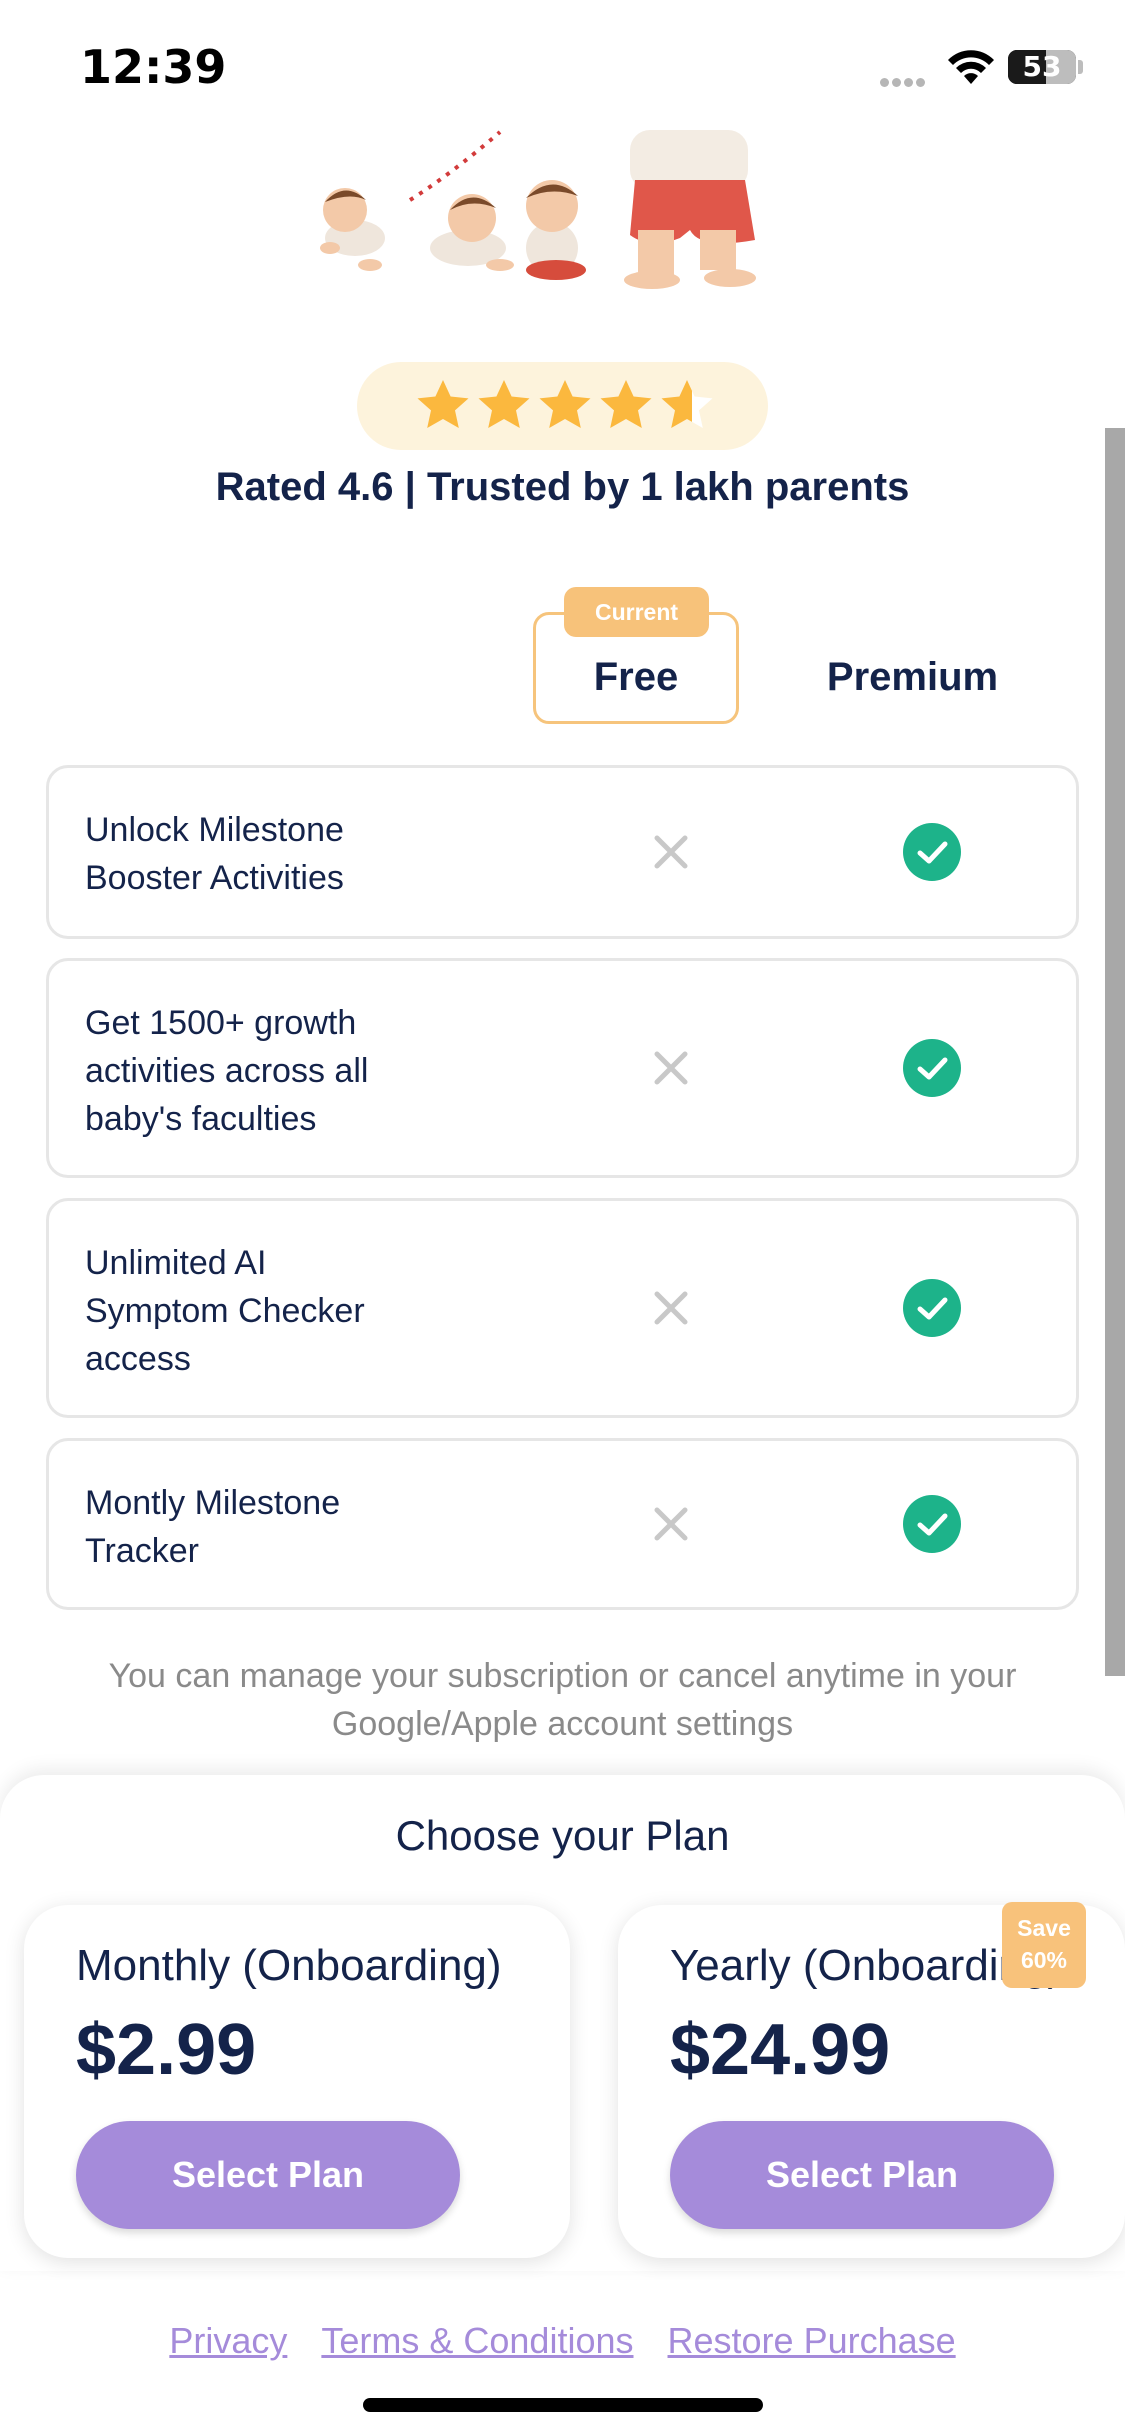  What do you see at coordinates (138, 1359) in the screenshot?
I see `feature-line: access` at bounding box center [138, 1359].